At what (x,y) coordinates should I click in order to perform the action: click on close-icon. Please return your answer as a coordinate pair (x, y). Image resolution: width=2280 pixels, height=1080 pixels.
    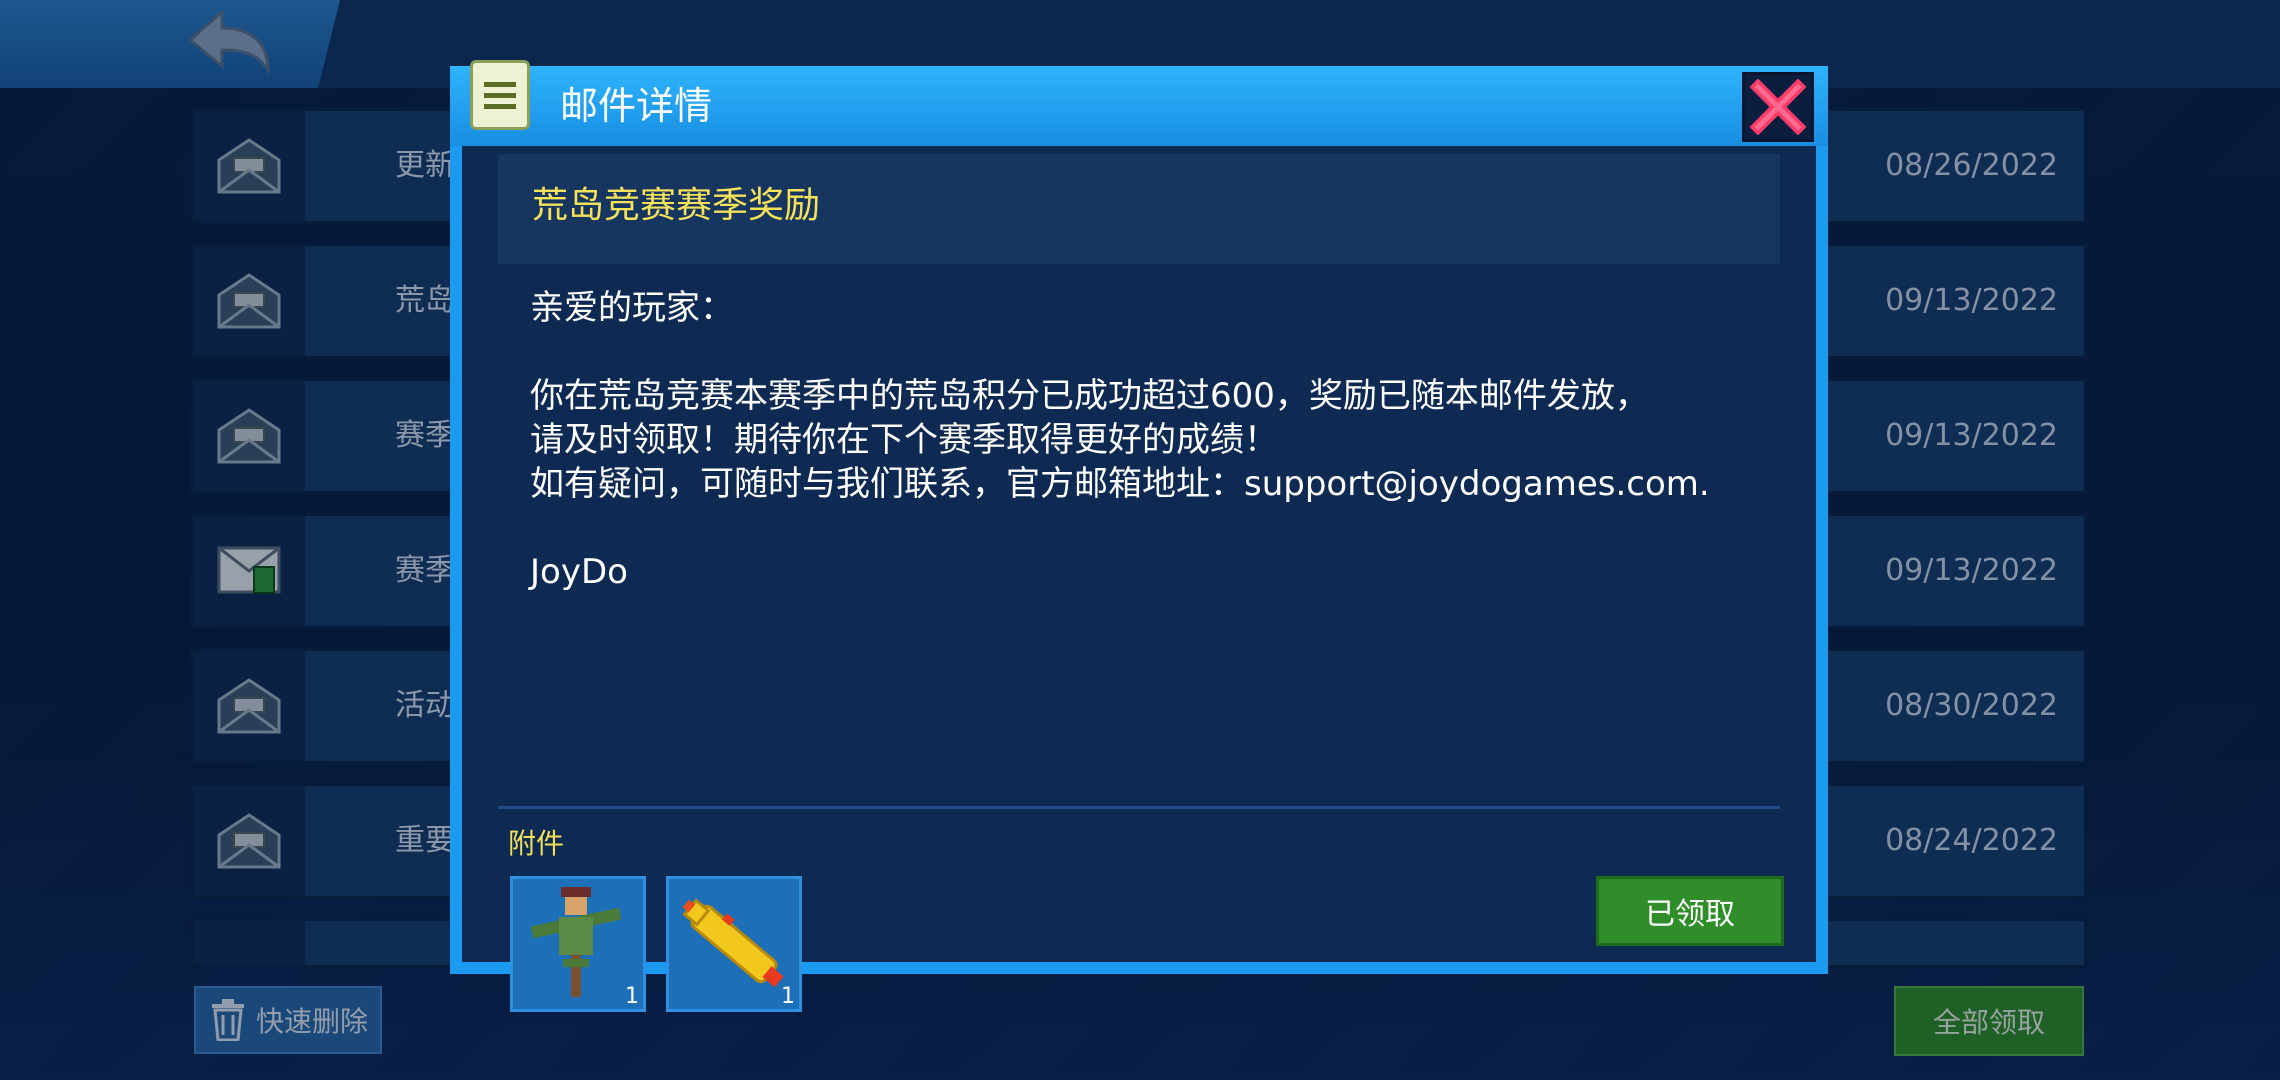
    Looking at the image, I should click on (1778, 107).